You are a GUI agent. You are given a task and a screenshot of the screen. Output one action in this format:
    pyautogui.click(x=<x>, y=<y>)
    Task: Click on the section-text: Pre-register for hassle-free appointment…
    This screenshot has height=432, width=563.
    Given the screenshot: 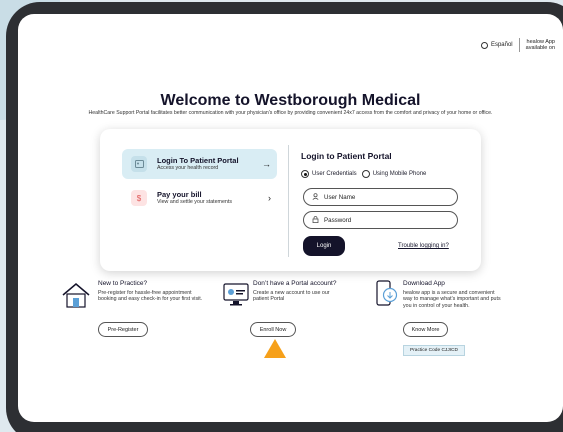 What is the action you would take?
    pyautogui.click(x=150, y=296)
    